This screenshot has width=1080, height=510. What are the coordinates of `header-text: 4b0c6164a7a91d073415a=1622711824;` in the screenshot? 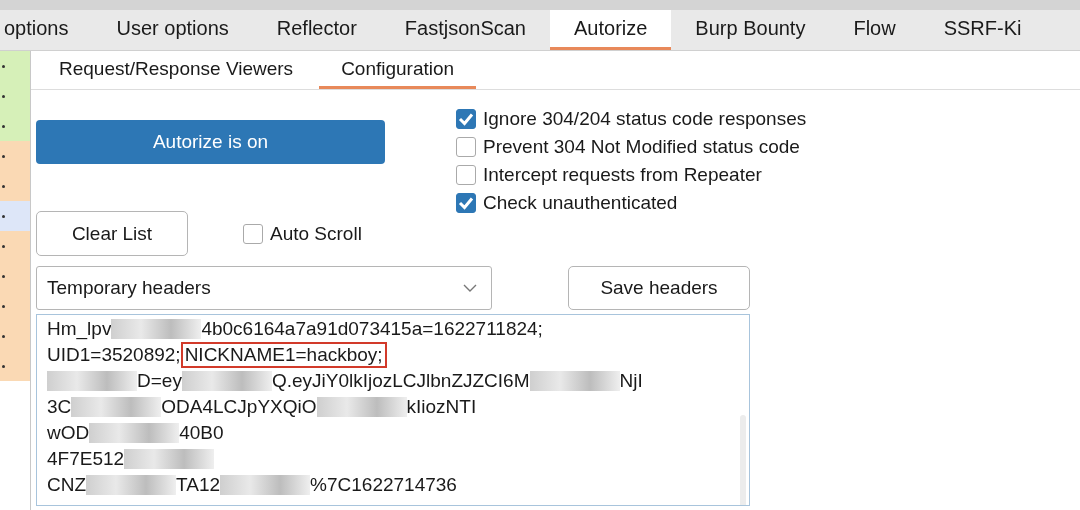 It's located at (372, 329).